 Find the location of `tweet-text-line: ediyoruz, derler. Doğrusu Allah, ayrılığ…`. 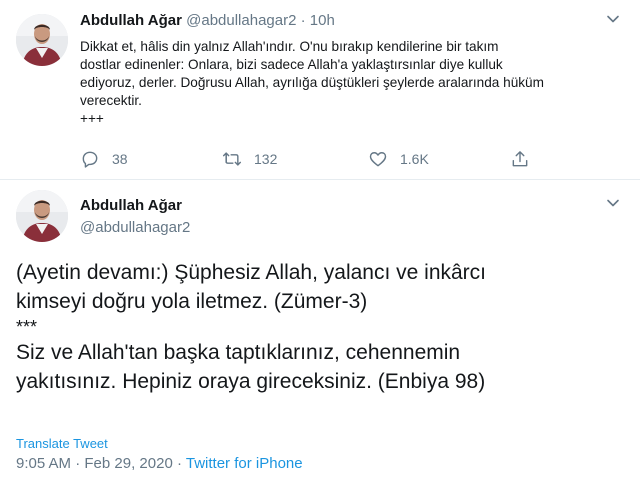

tweet-text-line: ediyoruz, derler. Doğrusu Allah, ayrılığ… is located at coordinates (312, 82).